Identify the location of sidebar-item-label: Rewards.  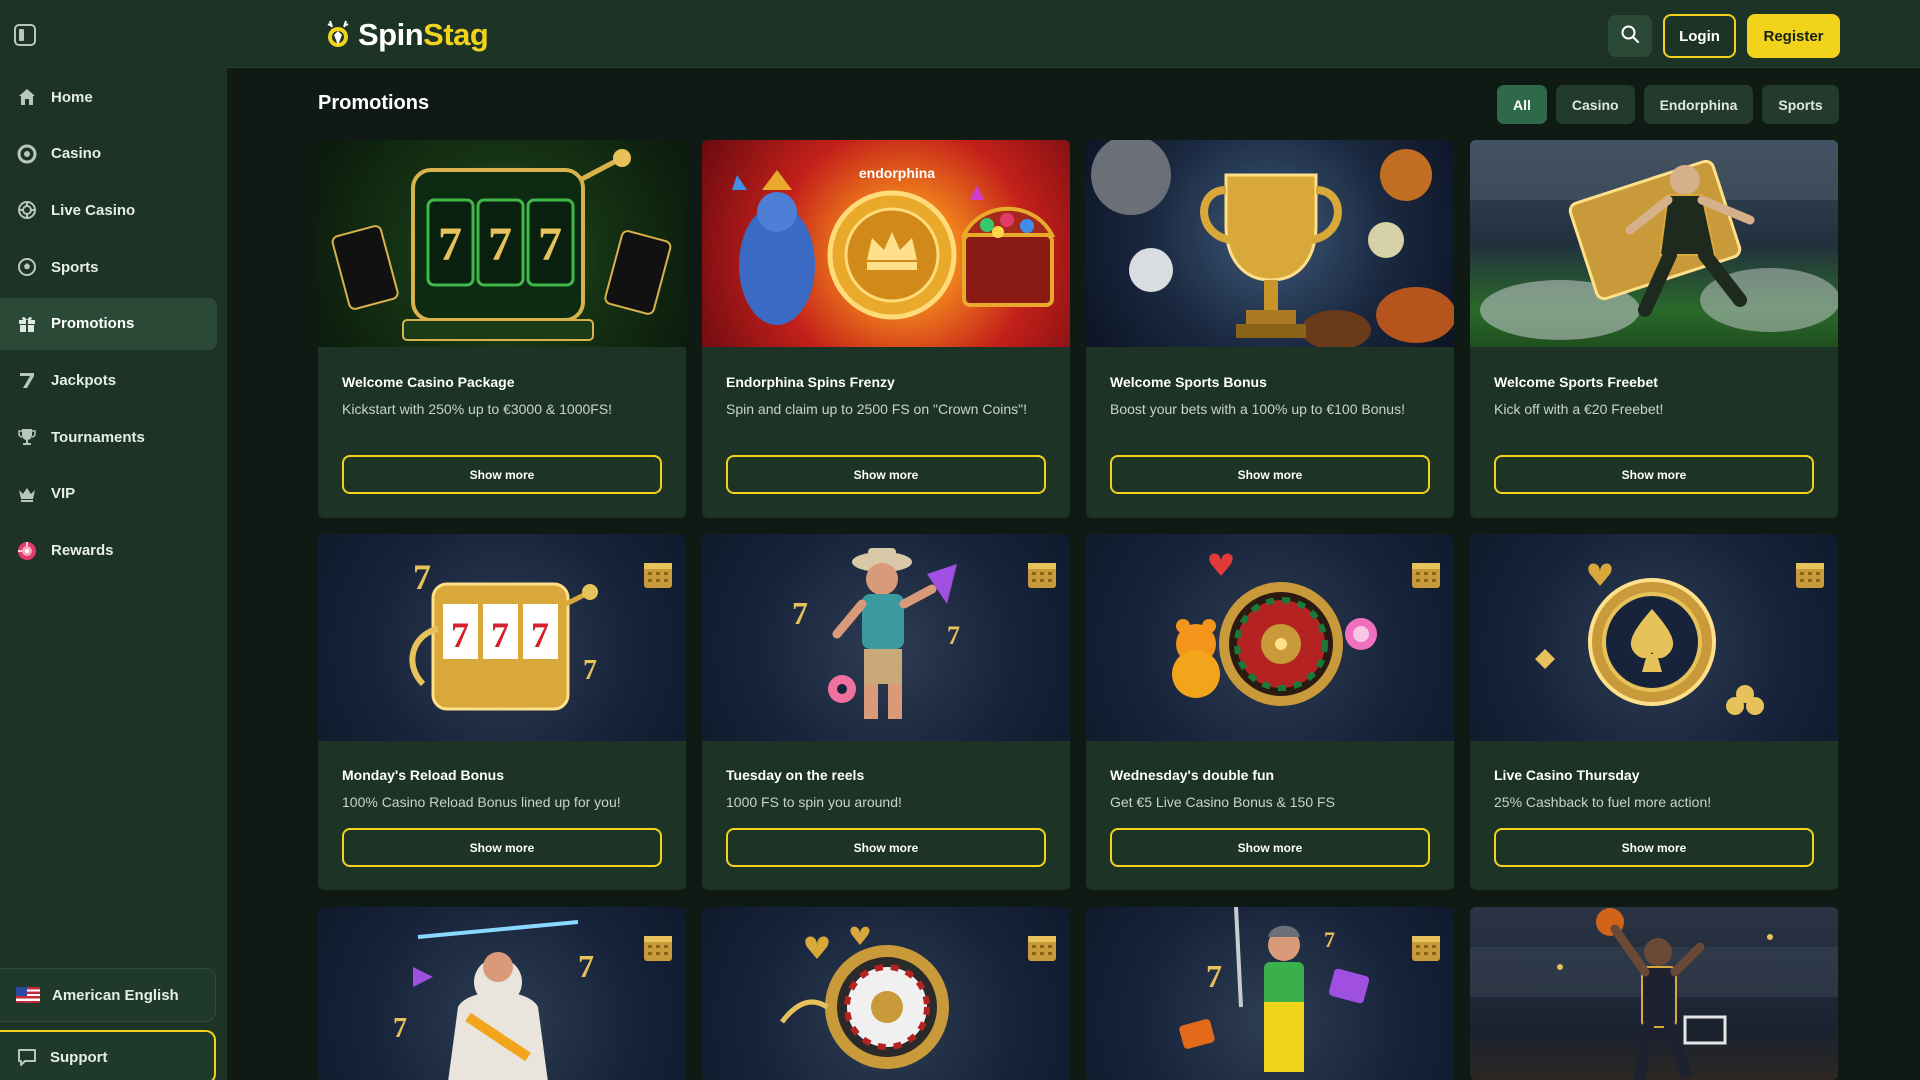
(82, 550).